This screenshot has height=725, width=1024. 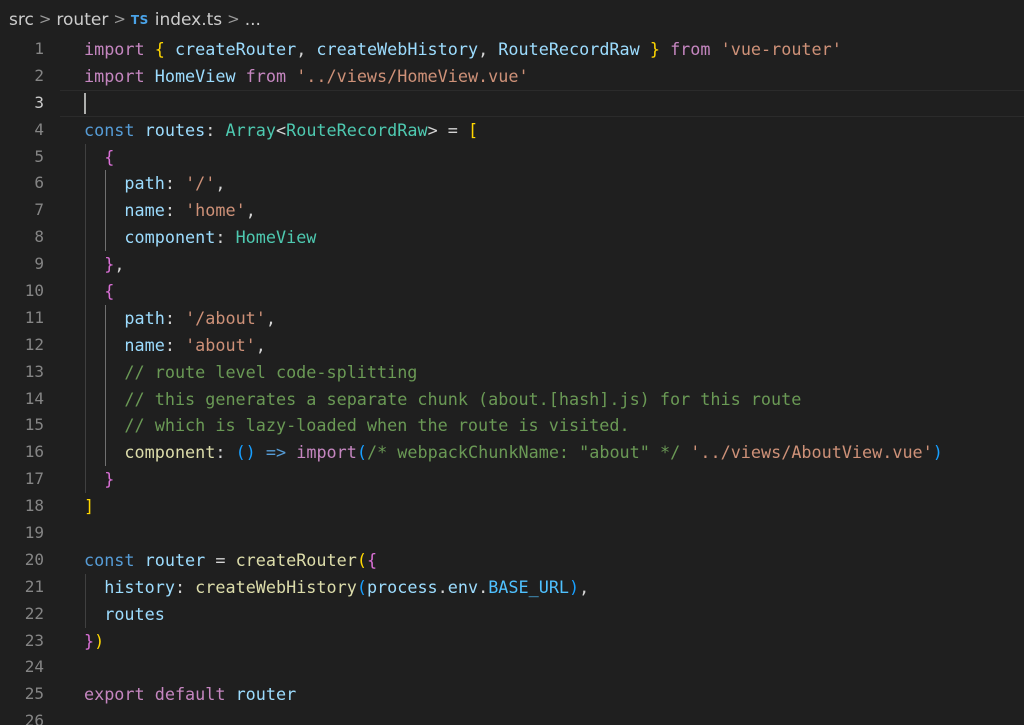 What do you see at coordinates (512, 238) in the screenshot?
I see `code-line: 8 component: HomeView` at bounding box center [512, 238].